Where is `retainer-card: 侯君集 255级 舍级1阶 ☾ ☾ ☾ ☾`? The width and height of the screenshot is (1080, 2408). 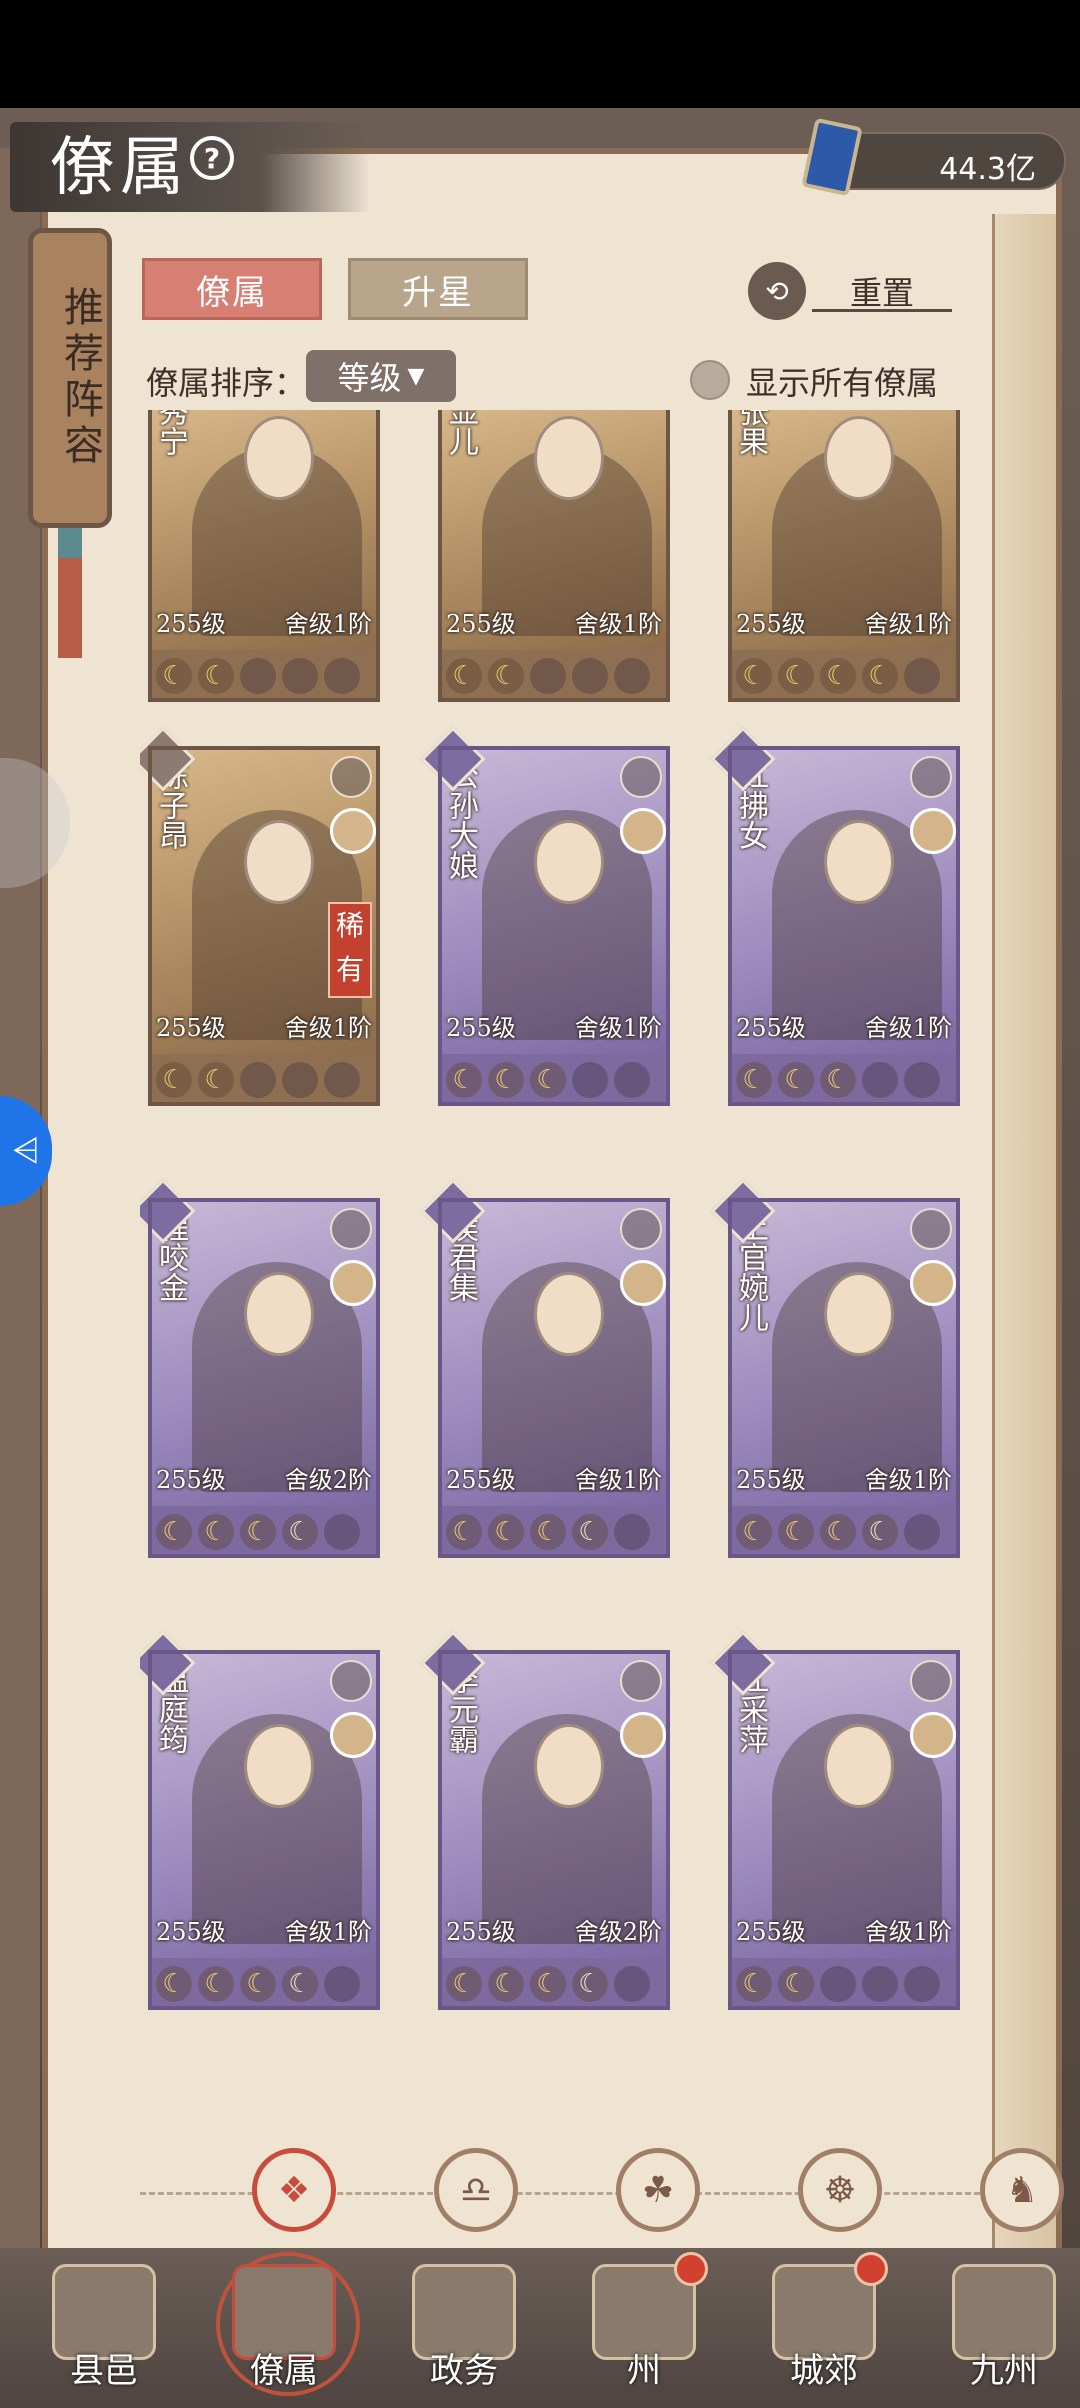 retainer-card: 侯君集 255级 舍级1阶 ☾ ☾ ☾ ☾ is located at coordinates (545, 1368).